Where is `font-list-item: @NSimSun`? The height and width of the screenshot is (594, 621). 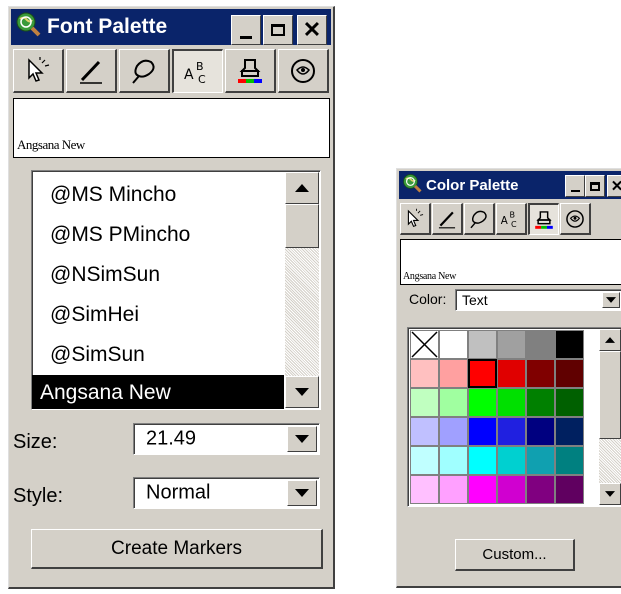 font-list-item: @NSimSun is located at coordinates (158, 275).